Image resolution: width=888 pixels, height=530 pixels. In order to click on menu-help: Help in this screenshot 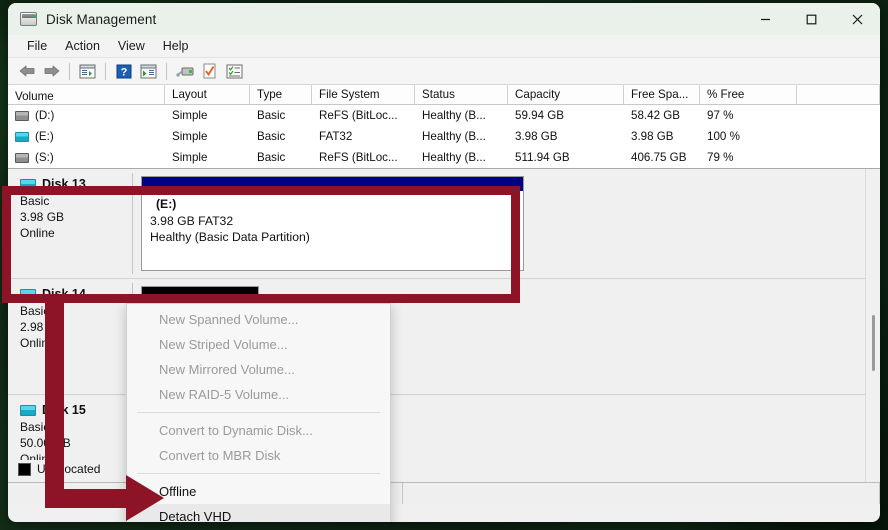, I will do `click(176, 46)`.